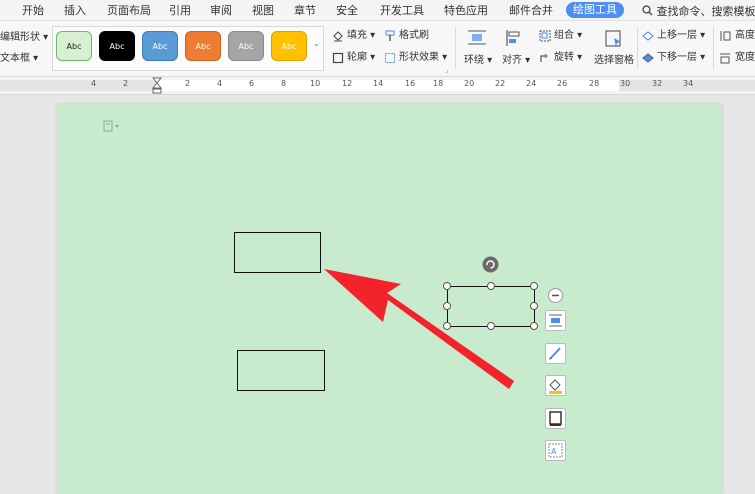 The image size is (755, 494). Describe the element at coordinates (390, 58) in the screenshot. I see `shape-effects-icon` at that location.